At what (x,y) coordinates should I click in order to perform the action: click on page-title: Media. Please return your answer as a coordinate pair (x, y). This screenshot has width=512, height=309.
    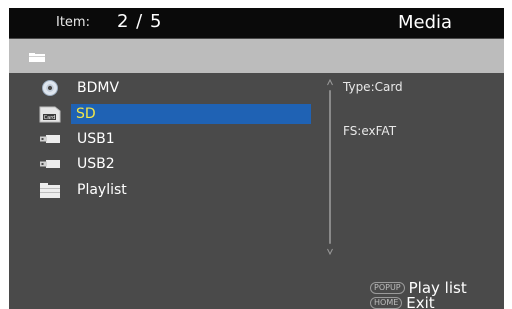
    Looking at the image, I should click on (425, 22).